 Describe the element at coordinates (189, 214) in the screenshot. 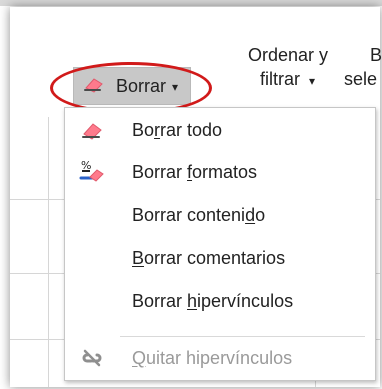

I see `label-part: Borrar conteni` at that location.